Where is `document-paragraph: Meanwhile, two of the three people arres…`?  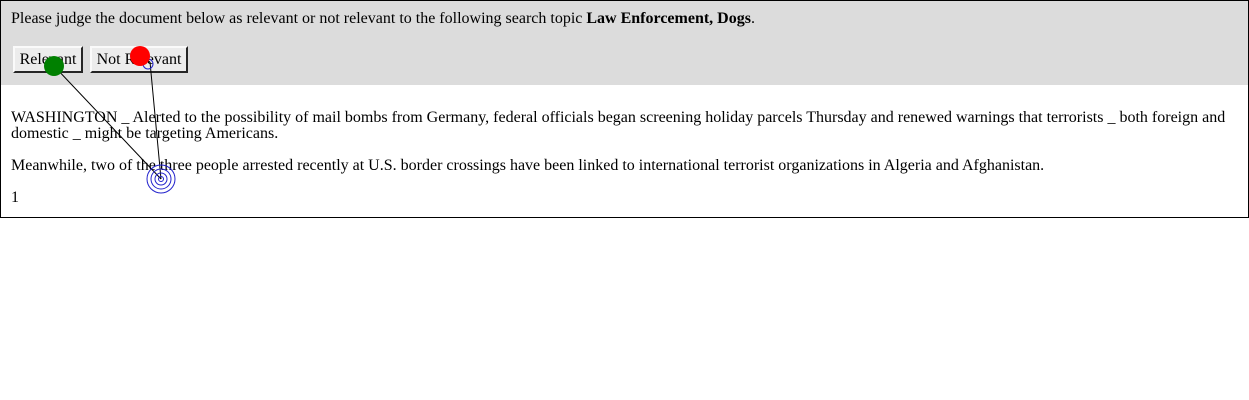 document-paragraph: Meanwhile, two of the three people arres… is located at coordinates (528, 165).